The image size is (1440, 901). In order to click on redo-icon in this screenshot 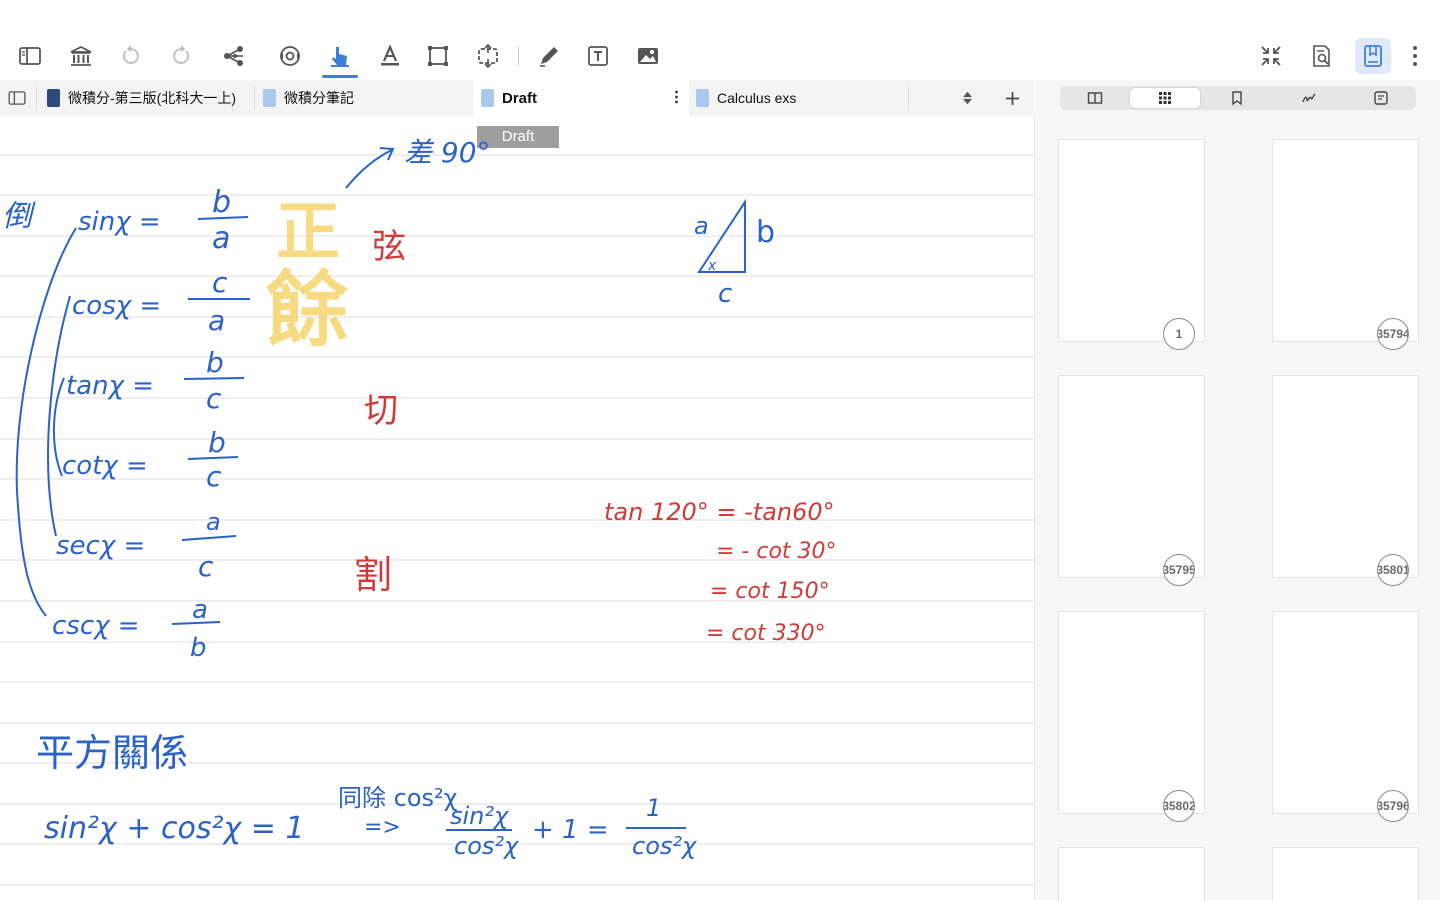, I will do `click(181, 56)`.